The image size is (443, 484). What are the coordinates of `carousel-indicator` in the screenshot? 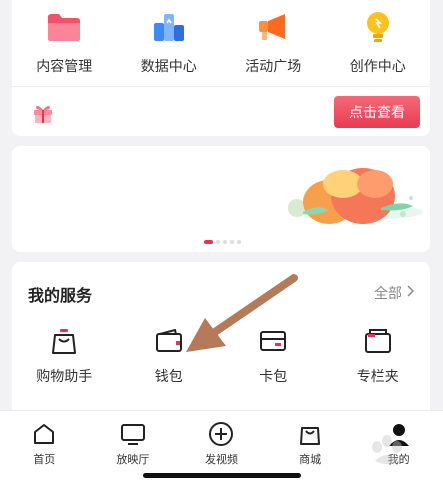 It's located at (222, 242).